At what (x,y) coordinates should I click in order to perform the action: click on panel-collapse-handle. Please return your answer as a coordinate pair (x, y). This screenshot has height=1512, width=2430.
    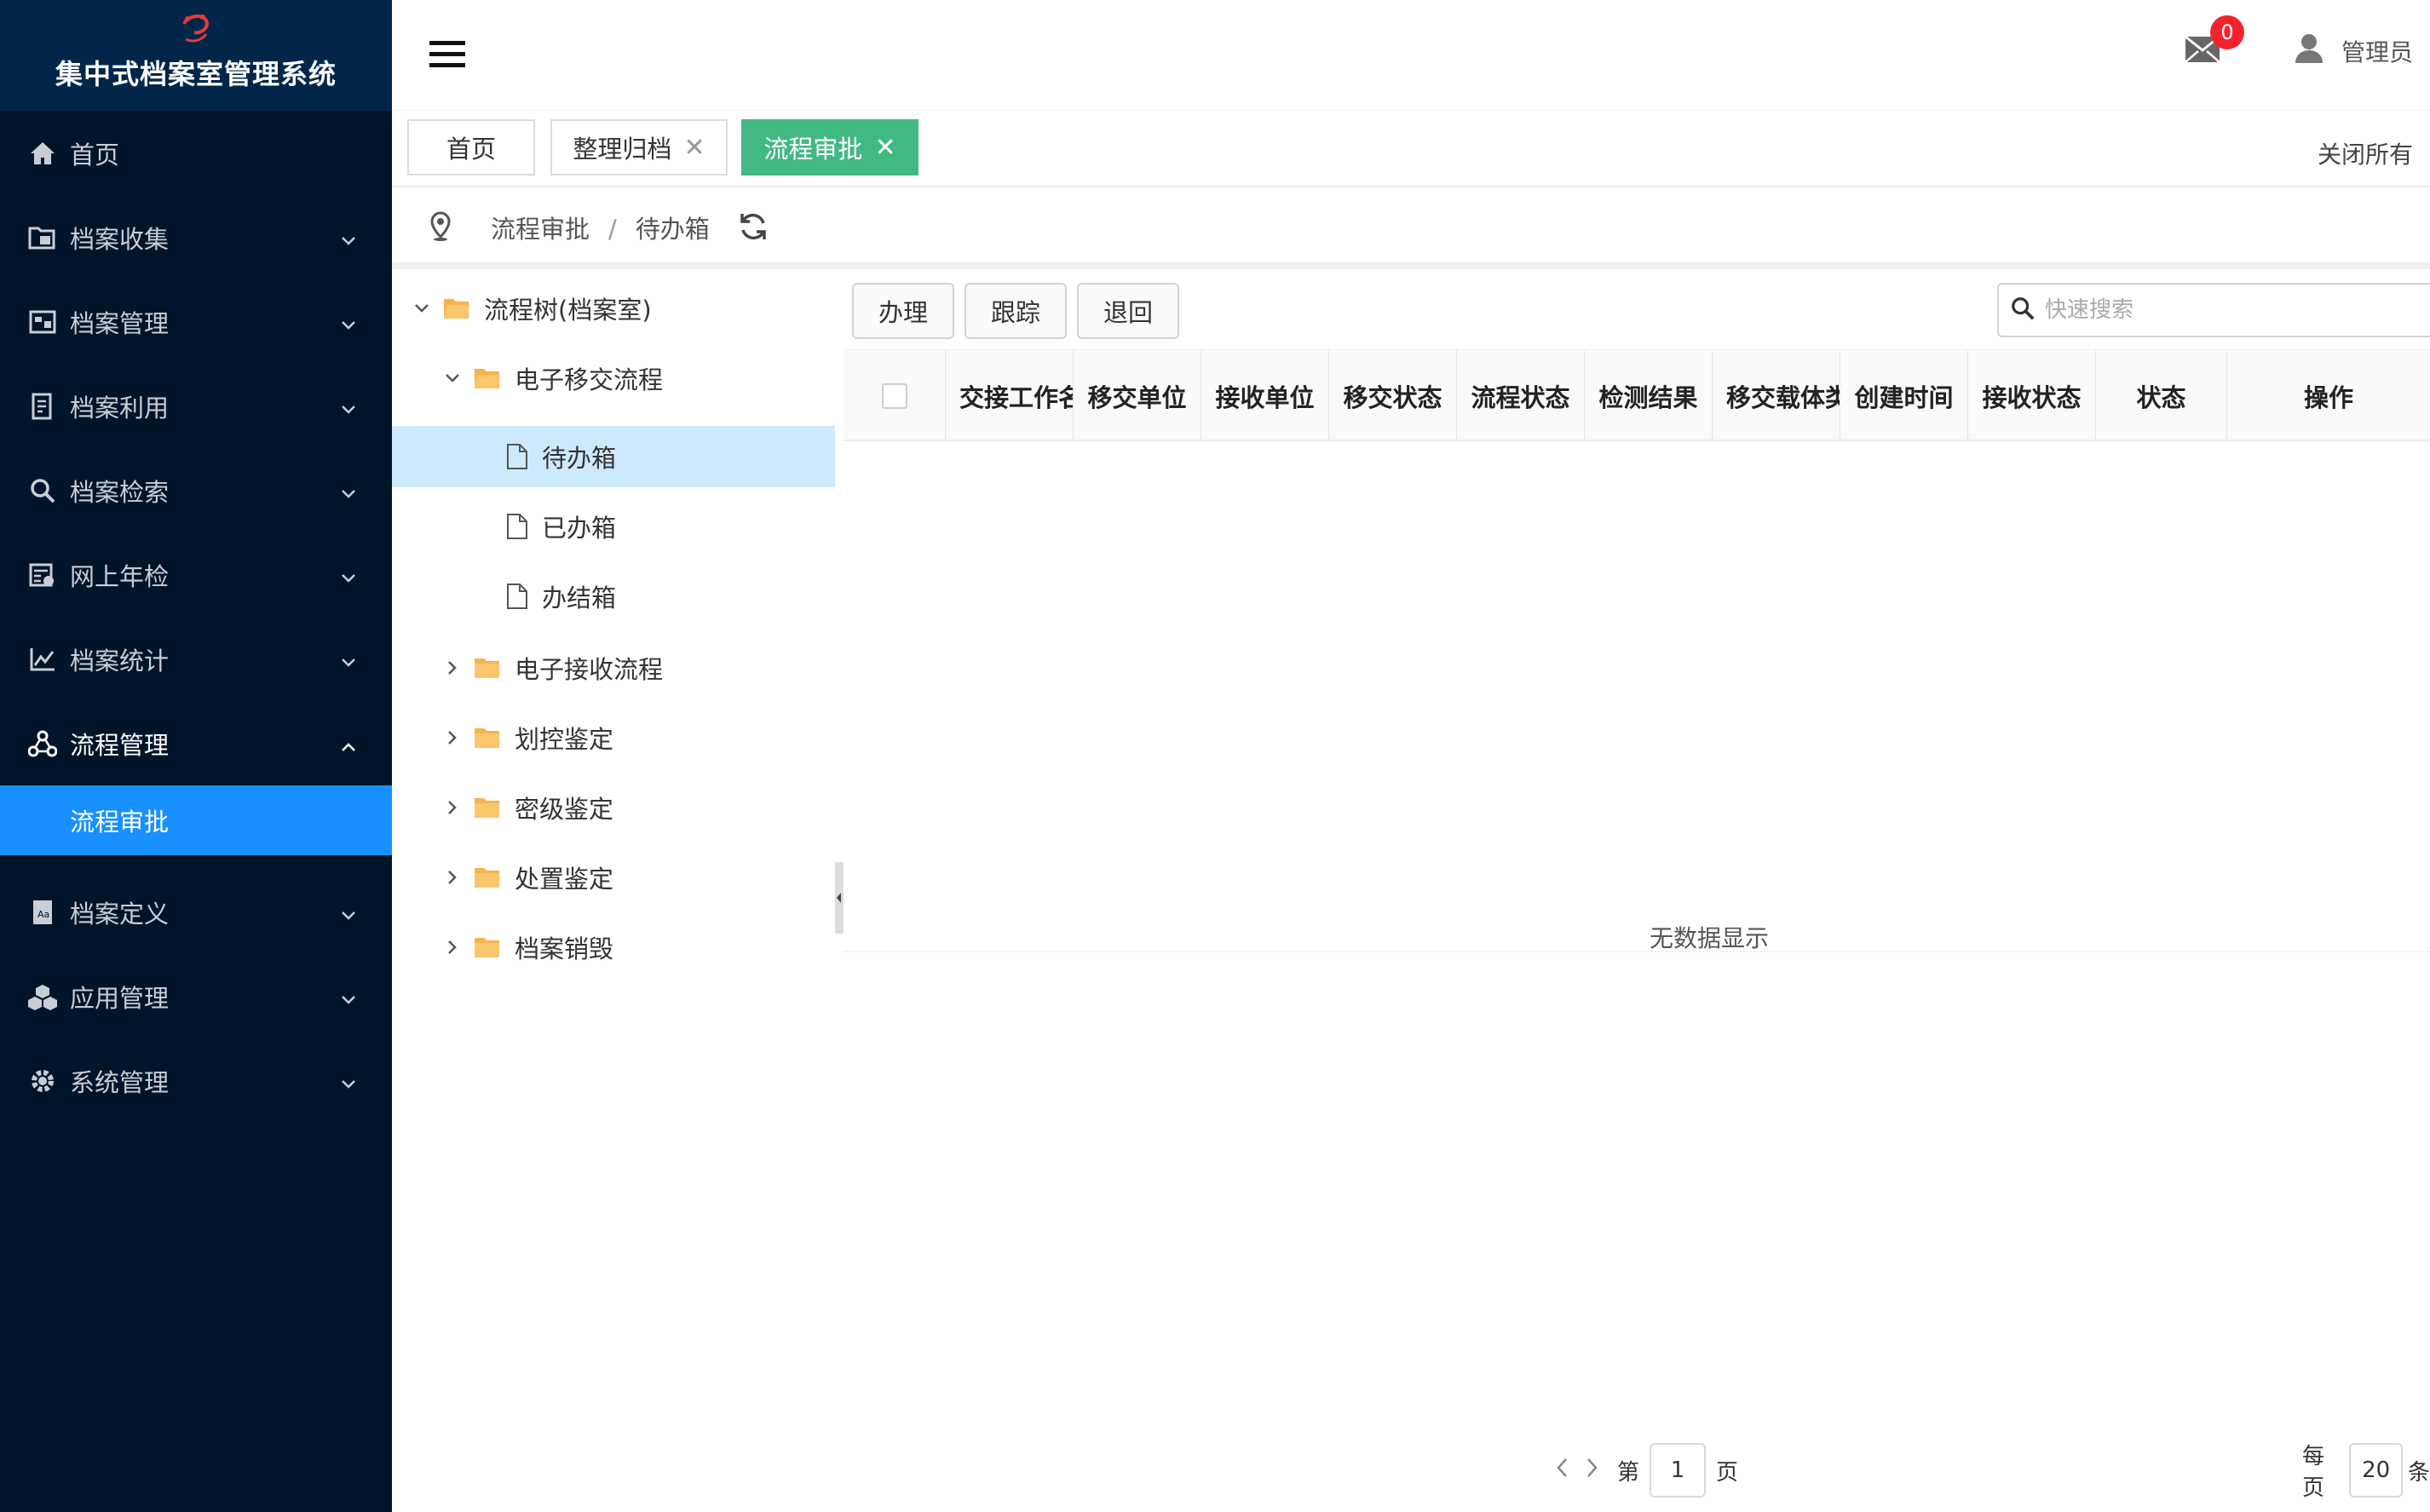
    Looking at the image, I should click on (839, 898).